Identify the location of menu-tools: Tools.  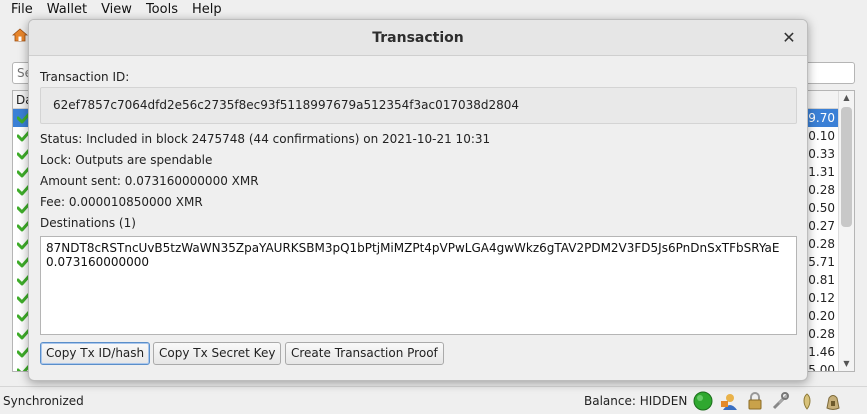
(162, 10).